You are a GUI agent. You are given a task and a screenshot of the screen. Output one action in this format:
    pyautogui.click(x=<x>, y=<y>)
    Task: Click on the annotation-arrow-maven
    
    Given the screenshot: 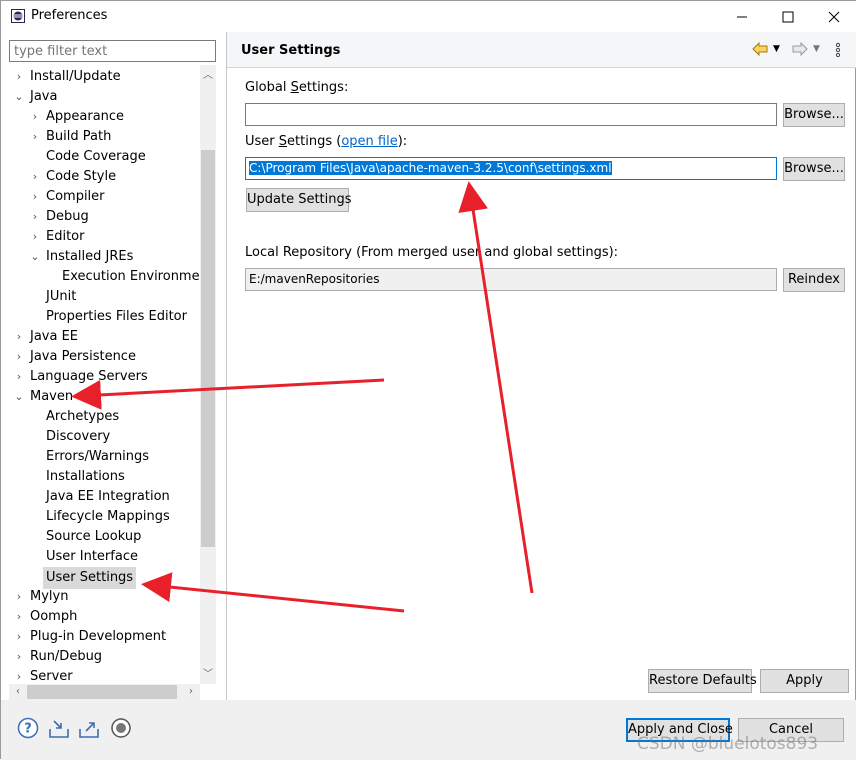 What is the action you would take?
    pyautogui.click(x=228, y=394)
    